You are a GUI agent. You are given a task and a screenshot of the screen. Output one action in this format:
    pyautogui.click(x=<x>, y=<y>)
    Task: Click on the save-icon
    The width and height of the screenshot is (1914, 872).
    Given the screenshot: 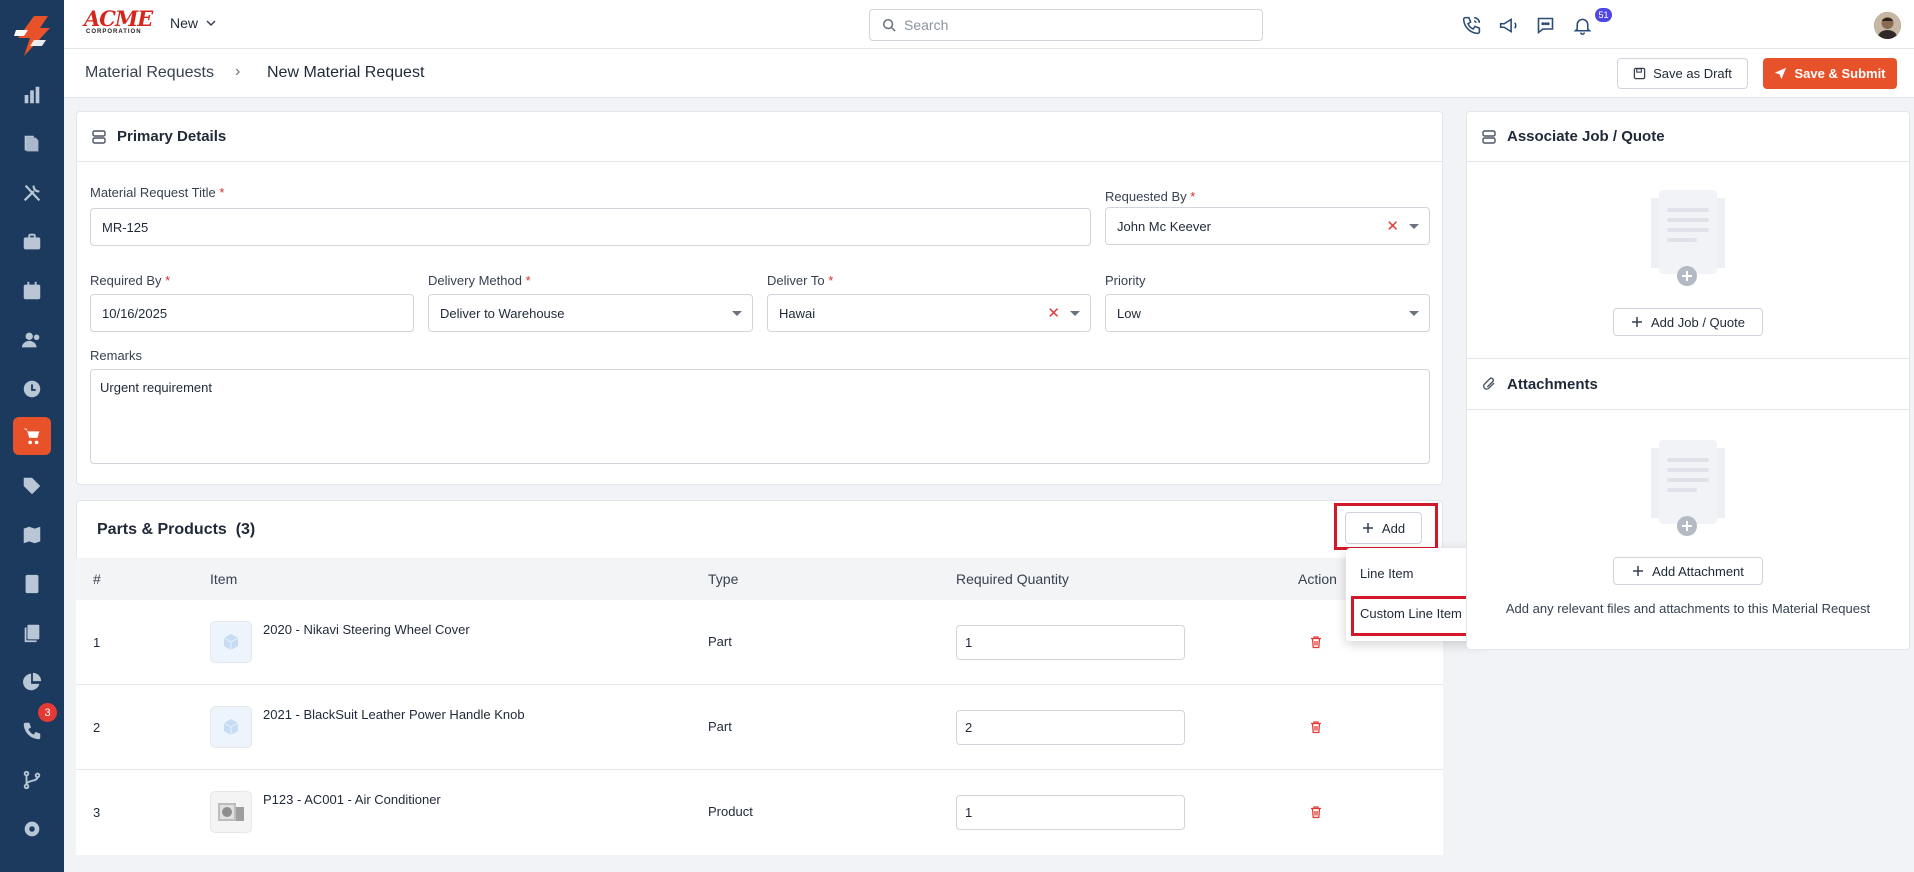 What is the action you would take?
    pyautogui.click(x=1639, y=73)
    